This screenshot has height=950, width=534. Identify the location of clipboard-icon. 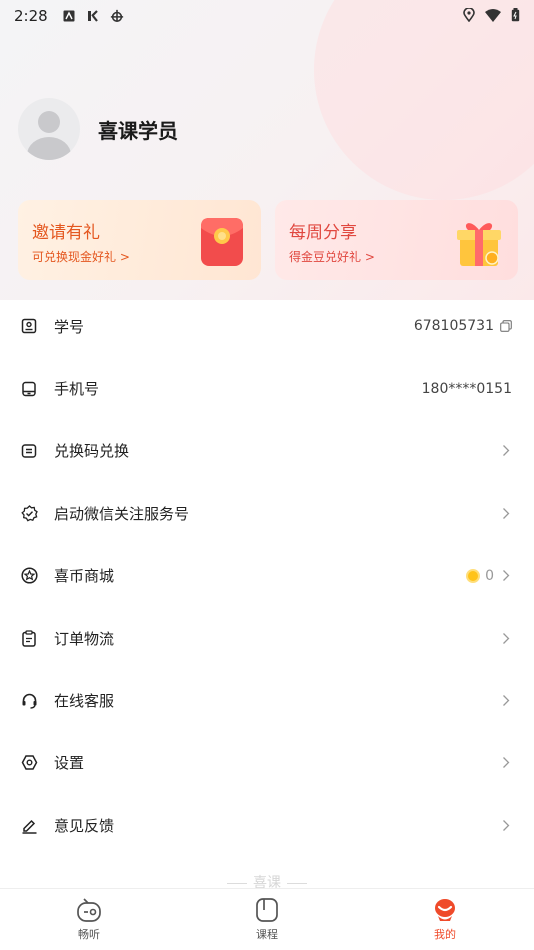
(29, 638).